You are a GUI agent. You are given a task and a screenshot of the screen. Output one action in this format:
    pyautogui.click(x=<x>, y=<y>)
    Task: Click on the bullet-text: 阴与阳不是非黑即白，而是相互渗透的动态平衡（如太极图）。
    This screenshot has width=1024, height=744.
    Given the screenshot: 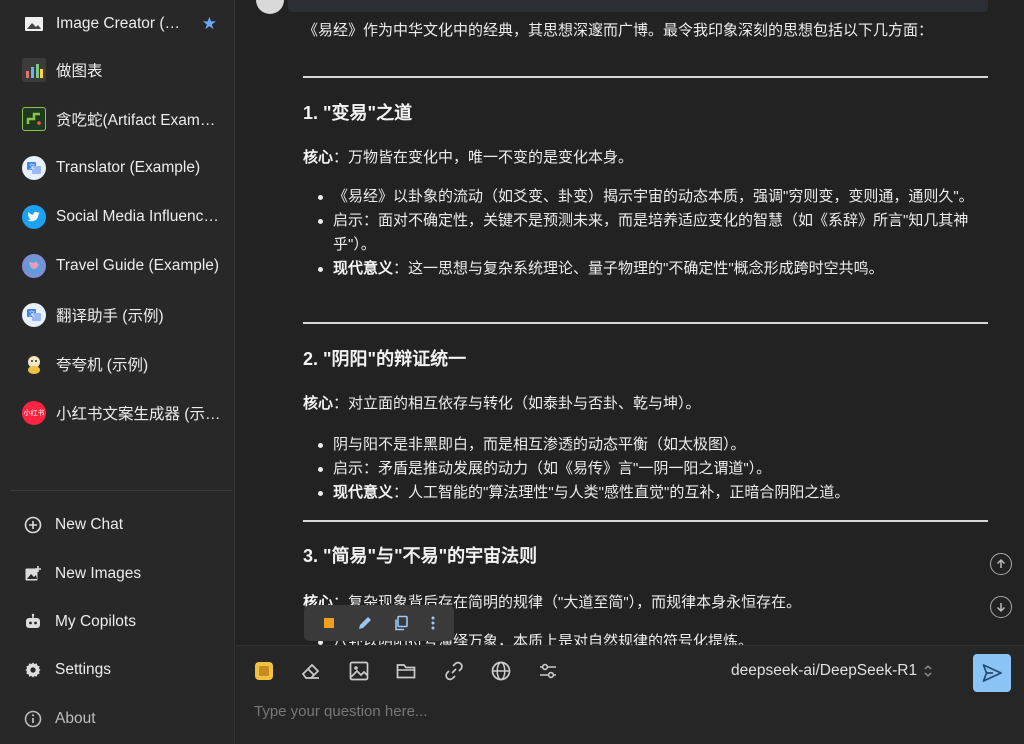 What is the action you would take?
    pyautogui.click(x=539, y=444)
    